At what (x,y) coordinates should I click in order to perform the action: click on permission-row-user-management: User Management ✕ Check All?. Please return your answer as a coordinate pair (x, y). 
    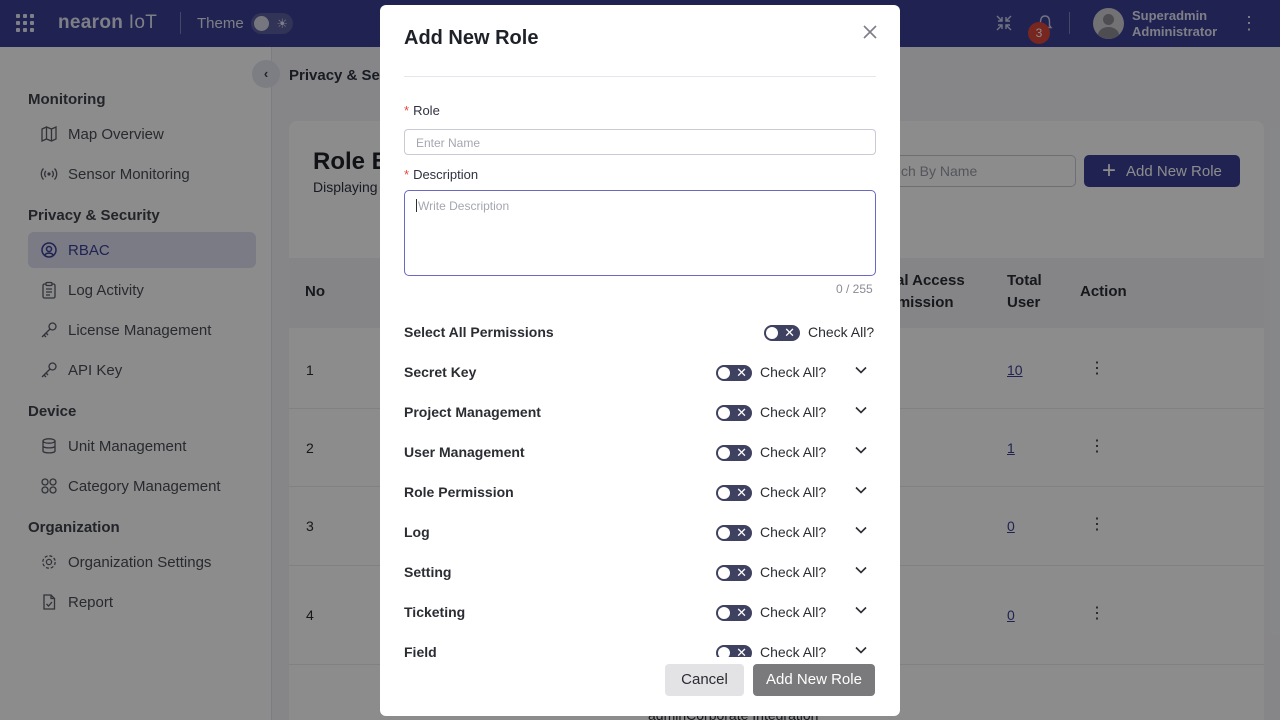
    Looking at the image, I should click on (640, 453).